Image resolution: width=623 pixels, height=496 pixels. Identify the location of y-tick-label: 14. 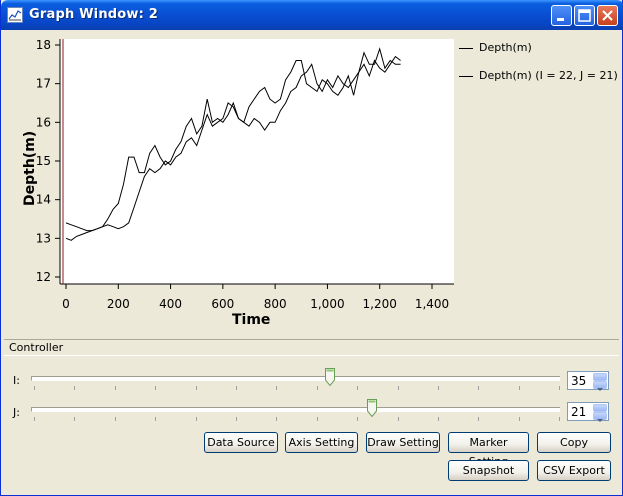
(43, 200).